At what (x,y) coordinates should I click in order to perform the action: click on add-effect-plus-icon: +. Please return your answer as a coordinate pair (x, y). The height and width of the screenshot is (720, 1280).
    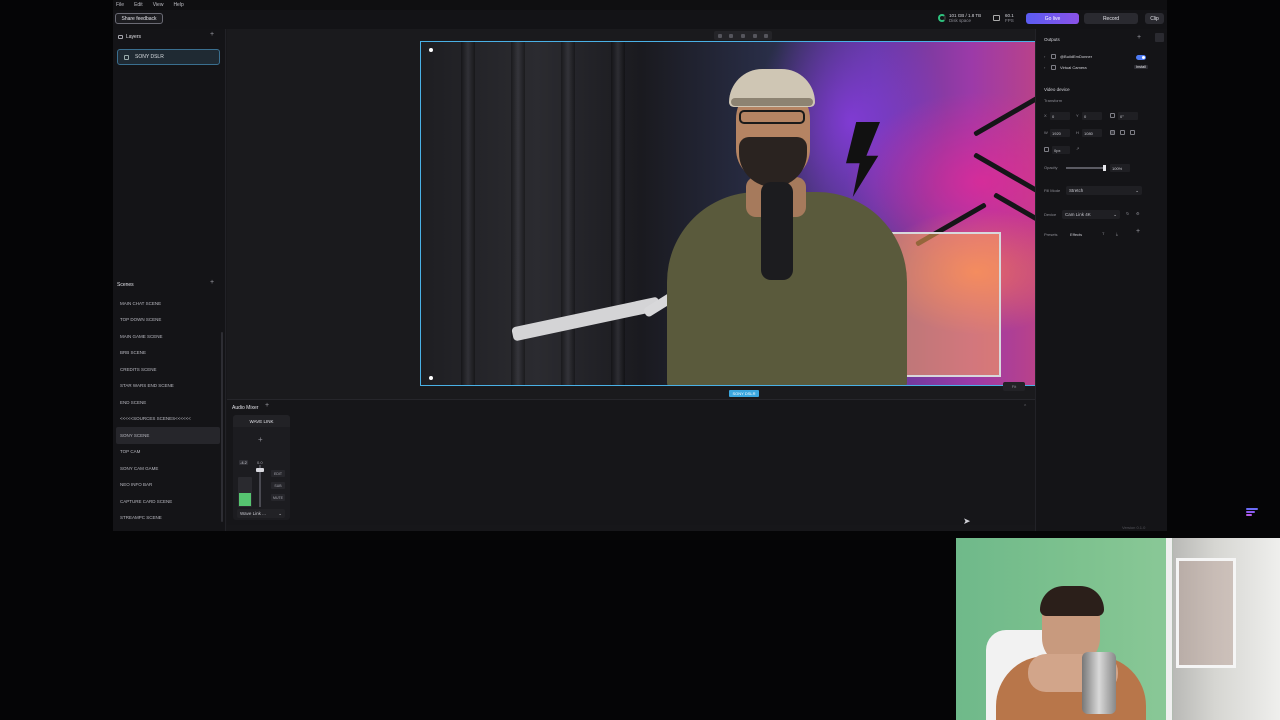
    Looking at the image, I should click on (1138, 231).